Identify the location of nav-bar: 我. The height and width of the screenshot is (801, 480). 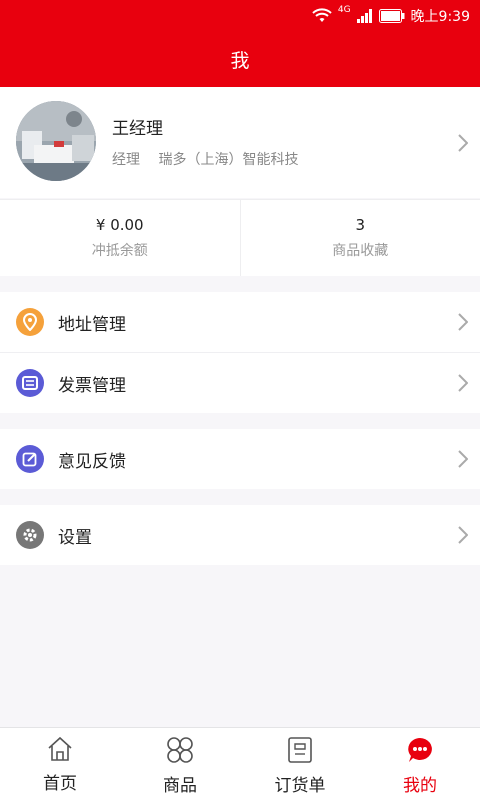
(240, 59).